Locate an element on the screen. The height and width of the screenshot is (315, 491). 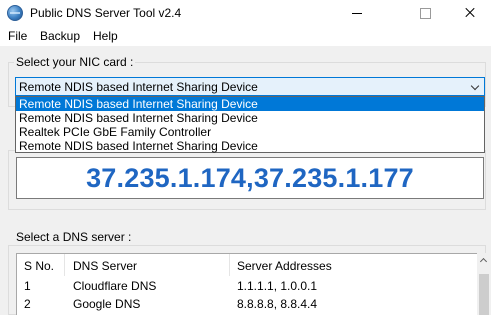
table-scrollbar is located at coordinates (484, 284).